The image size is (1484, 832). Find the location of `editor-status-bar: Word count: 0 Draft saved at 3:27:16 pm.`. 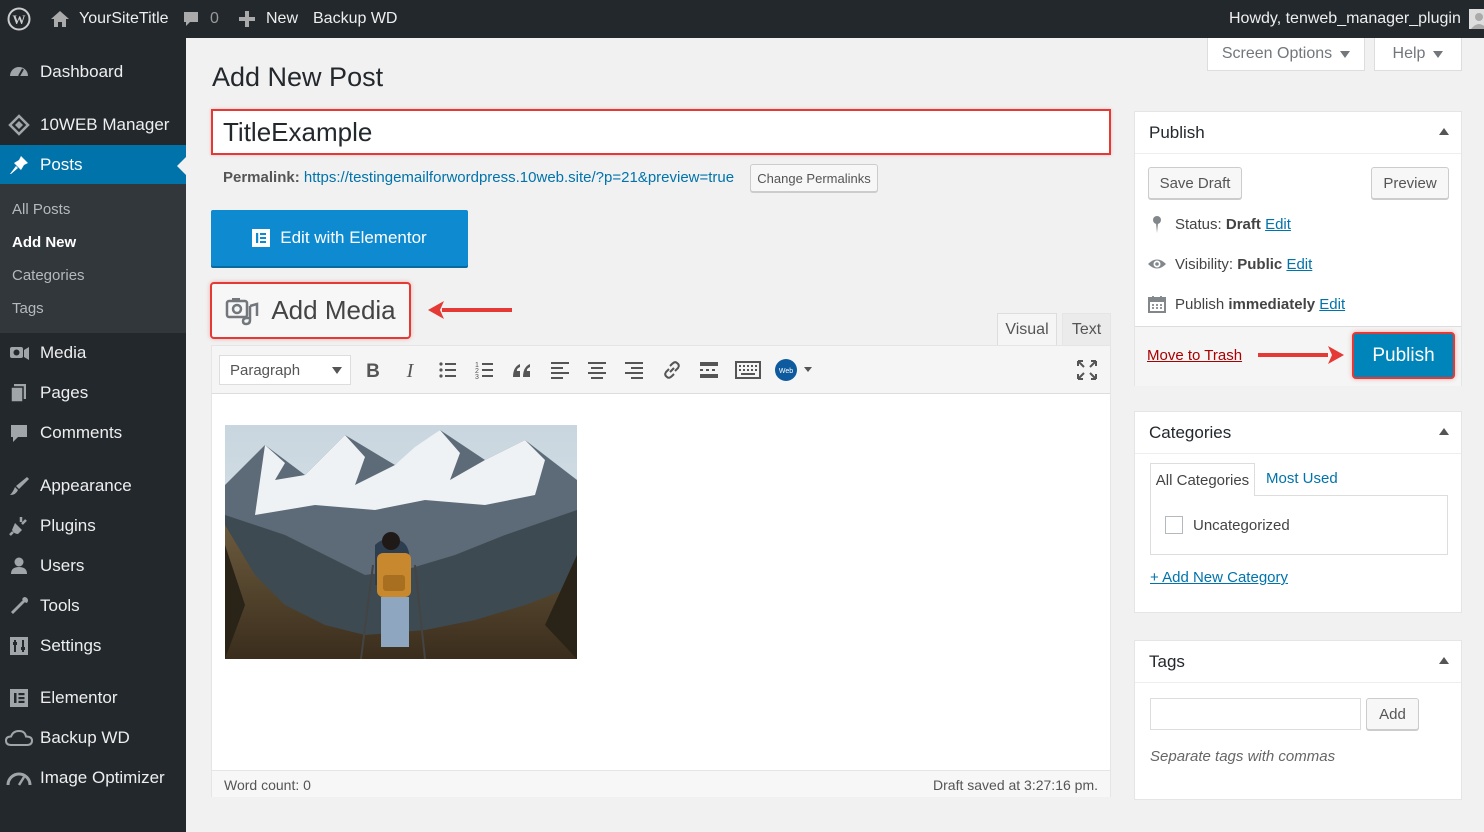

editor-status-bar: Word count: 0 Draft saved at 3:27:16 pm. is located at coordinates (661, 783).